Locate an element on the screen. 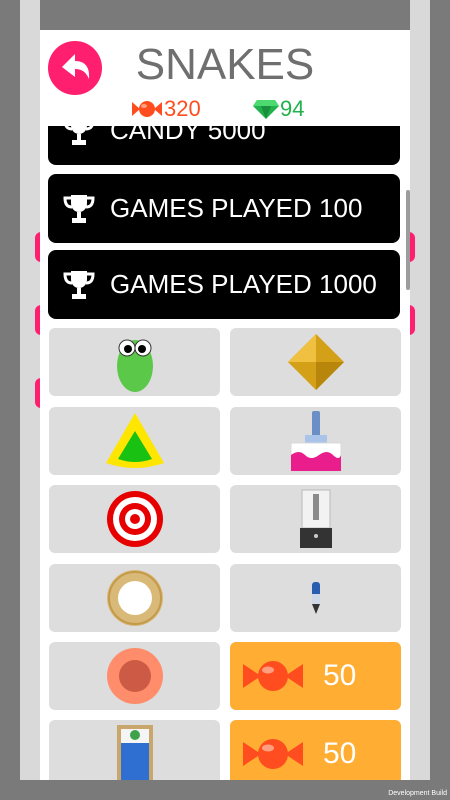 This screenshot has height=800, width=450. page-title: SNAKES is located at coordinates (225, 64).